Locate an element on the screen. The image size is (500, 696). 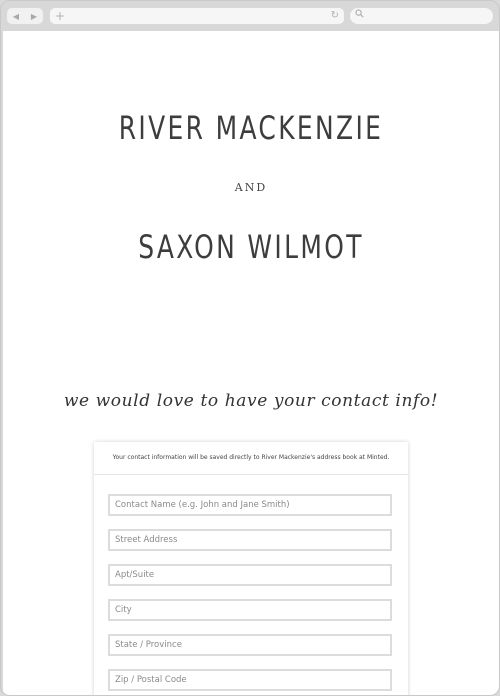
contact-name-field is located at coordinates (250, 505).